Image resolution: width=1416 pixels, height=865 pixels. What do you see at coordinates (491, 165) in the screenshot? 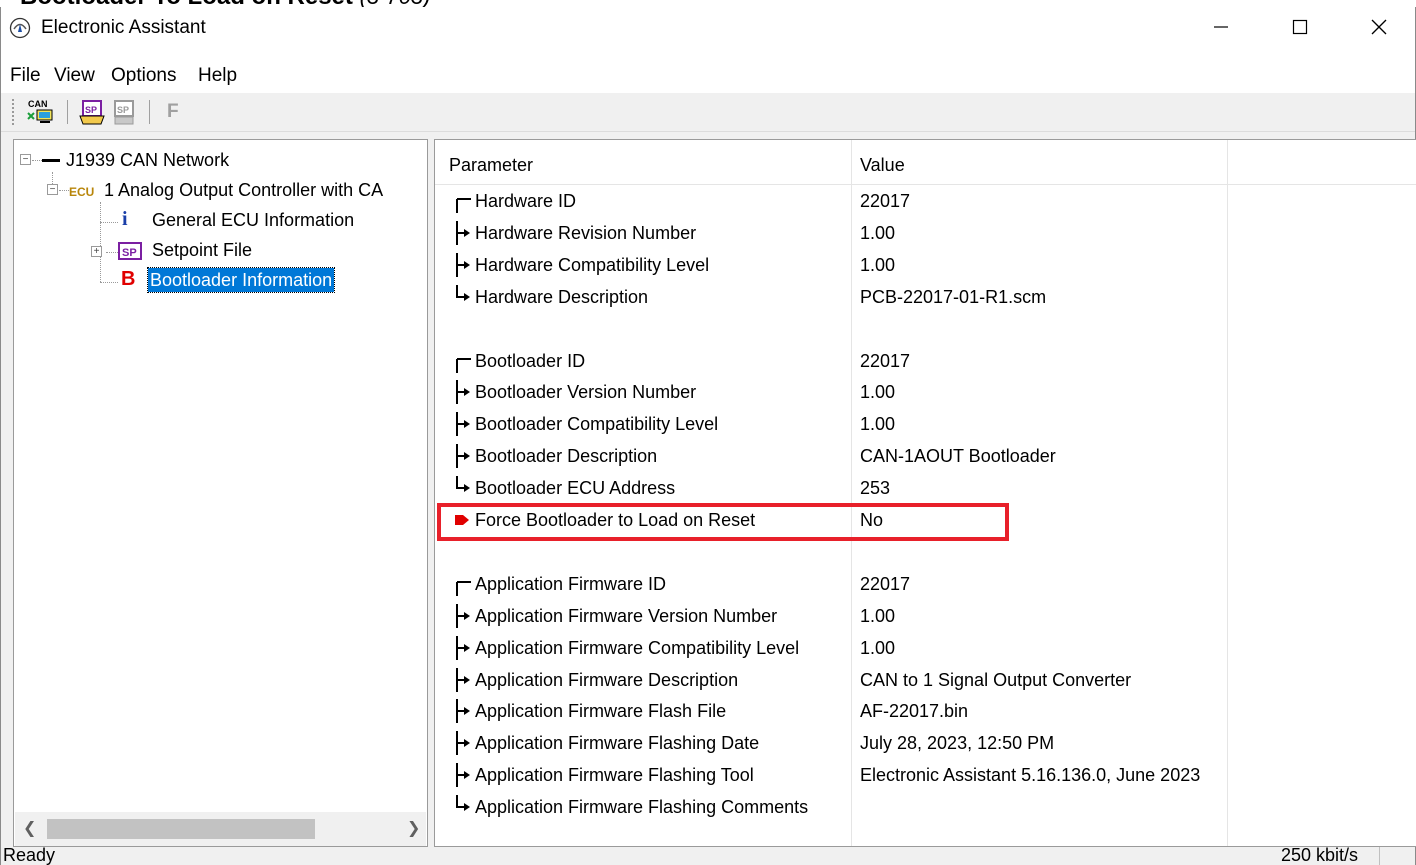
I see `column-header-parameter: Parameter` at bounding box center [491, 165].